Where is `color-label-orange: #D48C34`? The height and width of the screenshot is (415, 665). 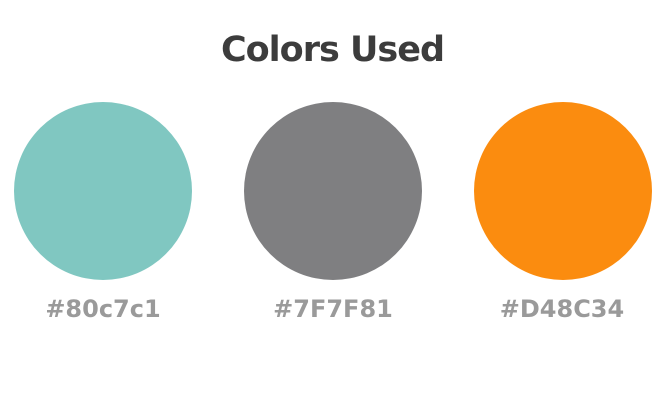
color-label-orange: #D48C34 is located at coordinates (562, 309).